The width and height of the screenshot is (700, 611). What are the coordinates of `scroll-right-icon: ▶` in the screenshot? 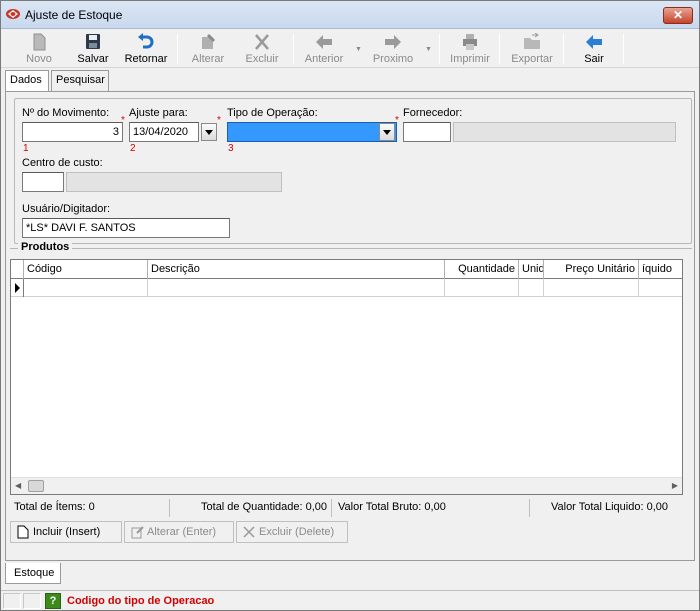 It's located at (675, 485).